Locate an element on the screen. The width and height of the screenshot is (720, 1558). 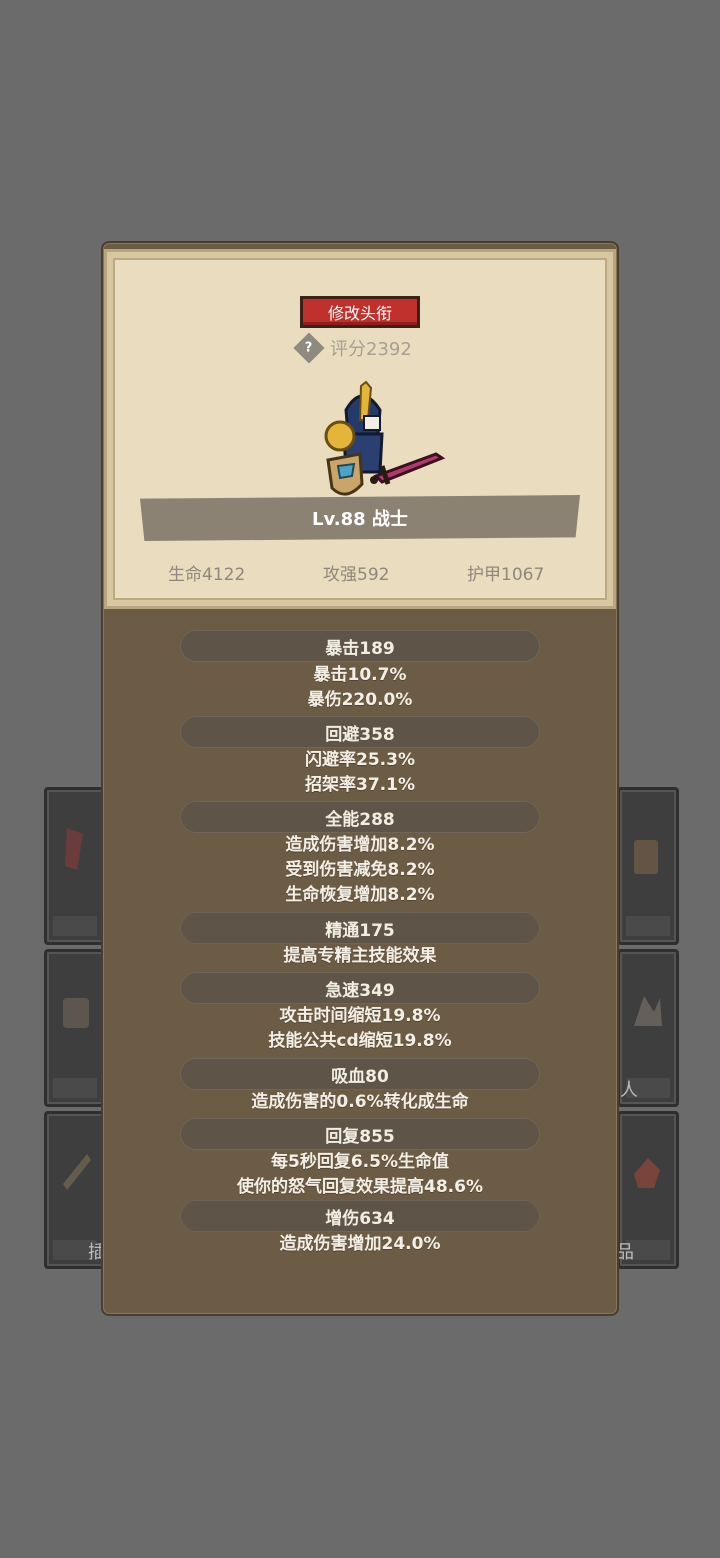
attr-line: 造成伤害的0.6%转化成生命 is located at coordinates (360, 1102).